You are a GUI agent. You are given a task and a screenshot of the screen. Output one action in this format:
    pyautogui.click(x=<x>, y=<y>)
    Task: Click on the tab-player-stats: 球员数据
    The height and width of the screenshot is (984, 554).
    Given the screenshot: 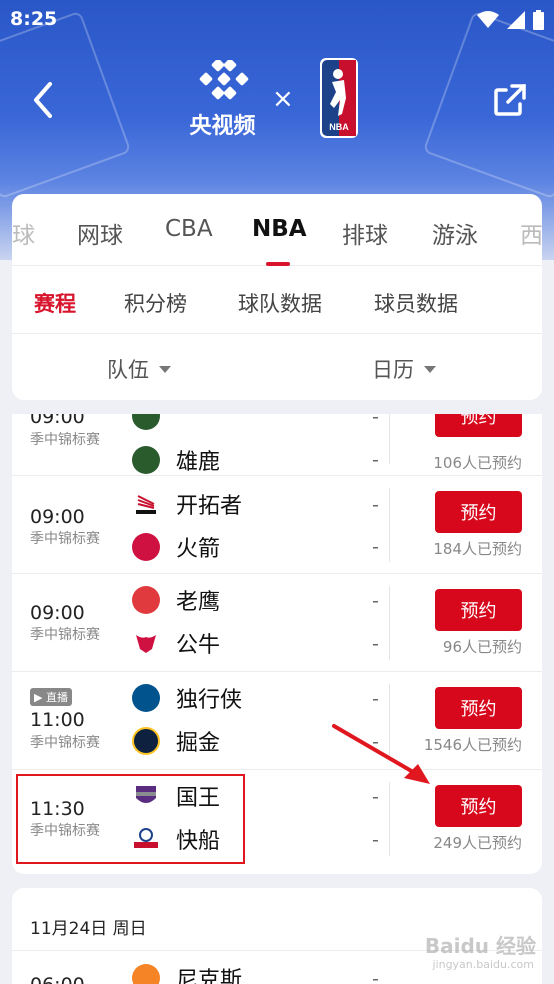 What is the action you would take?
    pyautogui.click(x=416, y=303)
    